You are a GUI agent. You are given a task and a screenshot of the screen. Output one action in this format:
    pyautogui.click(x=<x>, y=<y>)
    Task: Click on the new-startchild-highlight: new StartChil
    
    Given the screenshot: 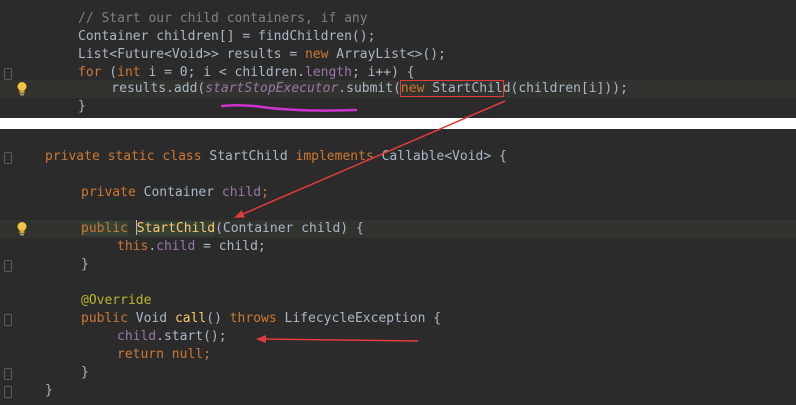 What is the action you would take?
    pyautogui.click(x=451, y=88)
    